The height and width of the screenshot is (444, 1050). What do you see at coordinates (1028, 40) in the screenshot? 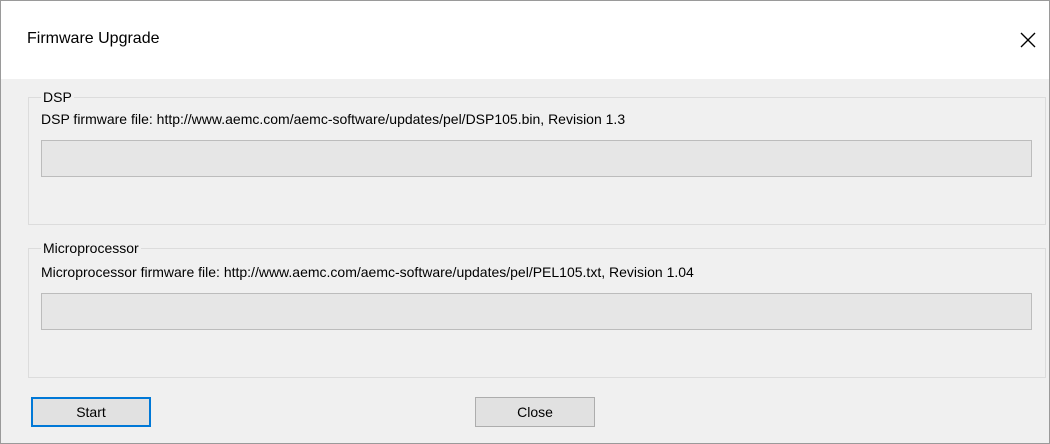
I see `close-icon` at bounding box center [1028, 40].